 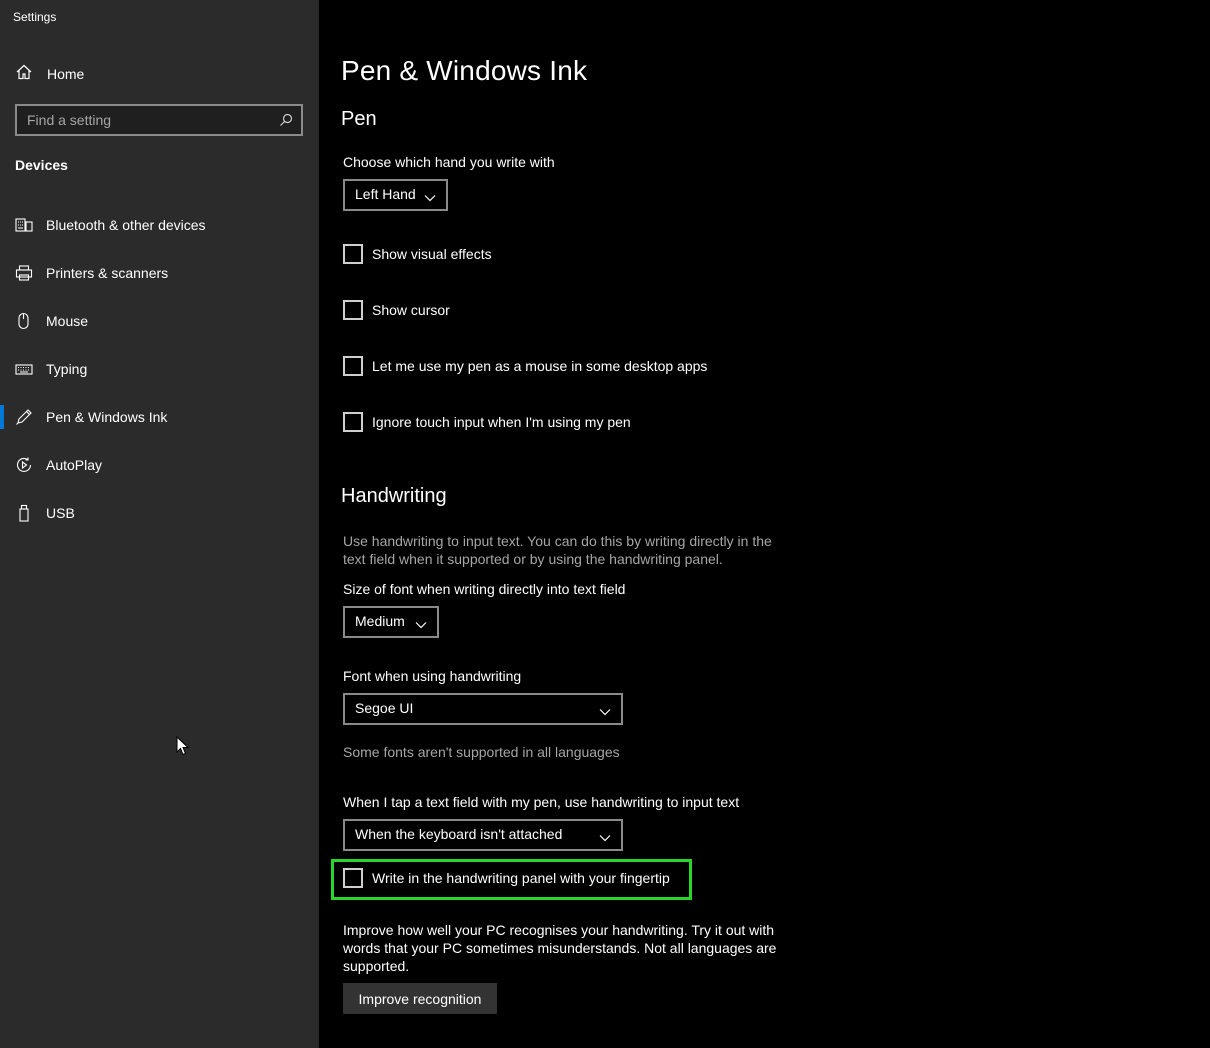 What do you see at coordinates (107, 417) in the screenshot?
I see `sidebar-item-label: Pen & Windows Ink` at bounding box center [107, 417].